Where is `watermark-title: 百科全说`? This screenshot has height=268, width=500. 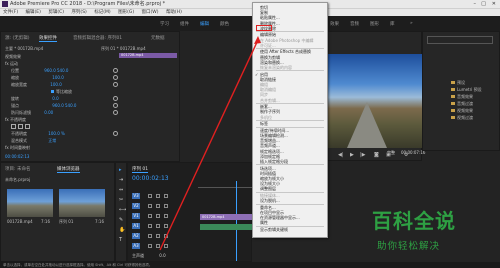 watermark-title: 百科全说 is located at coordinates (414, 221).